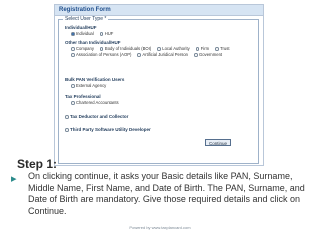 This screenshot has height=240, width=320. I want to click on radio-external-agency: External Agency, so click(88, 86).